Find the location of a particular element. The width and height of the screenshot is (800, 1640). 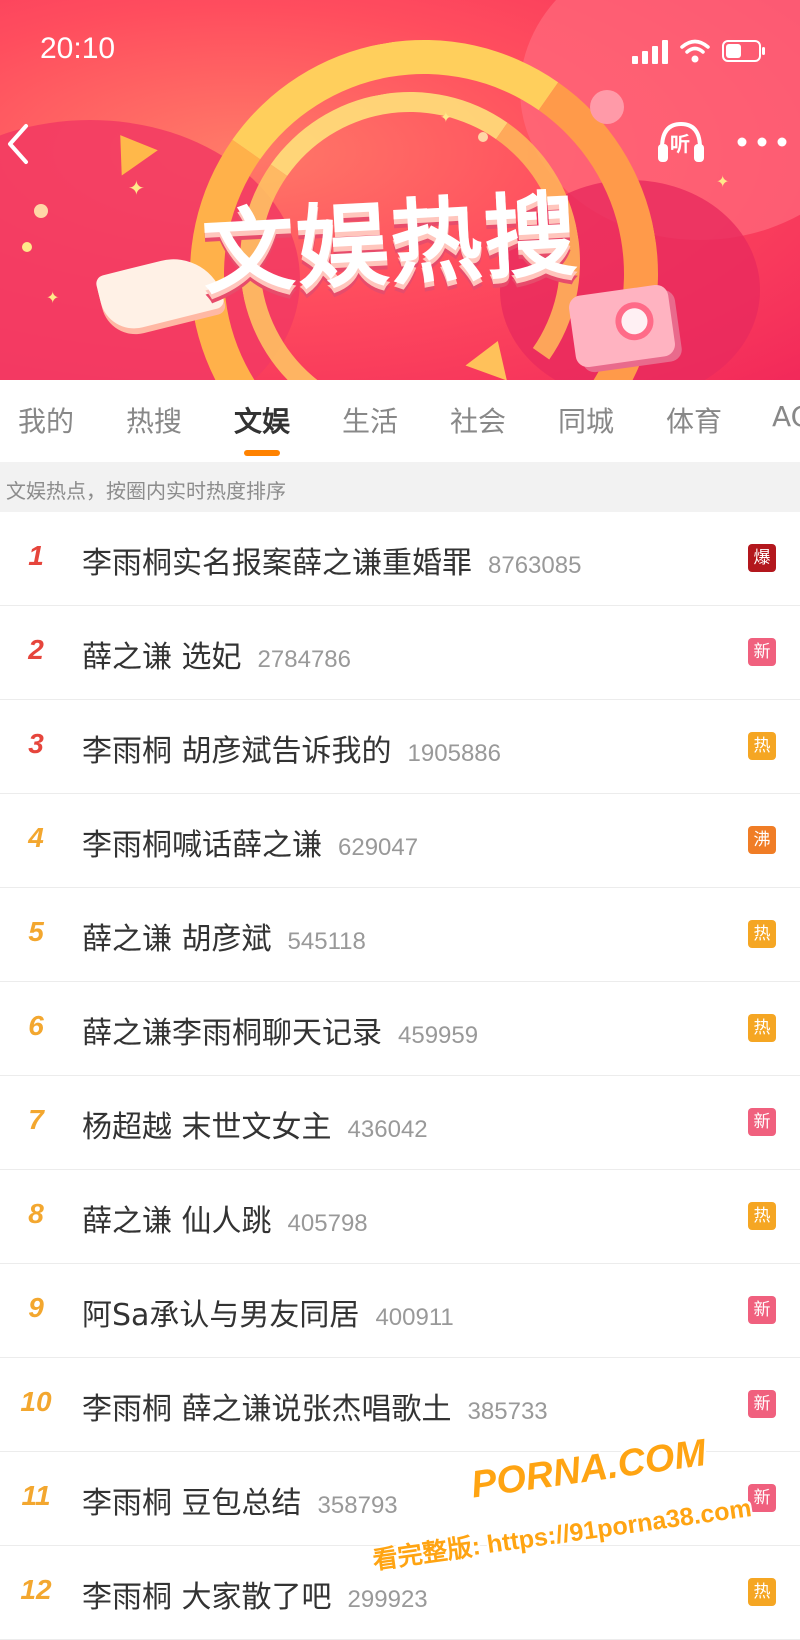

rank-number: 11 is located at coordinates (36, 1495).